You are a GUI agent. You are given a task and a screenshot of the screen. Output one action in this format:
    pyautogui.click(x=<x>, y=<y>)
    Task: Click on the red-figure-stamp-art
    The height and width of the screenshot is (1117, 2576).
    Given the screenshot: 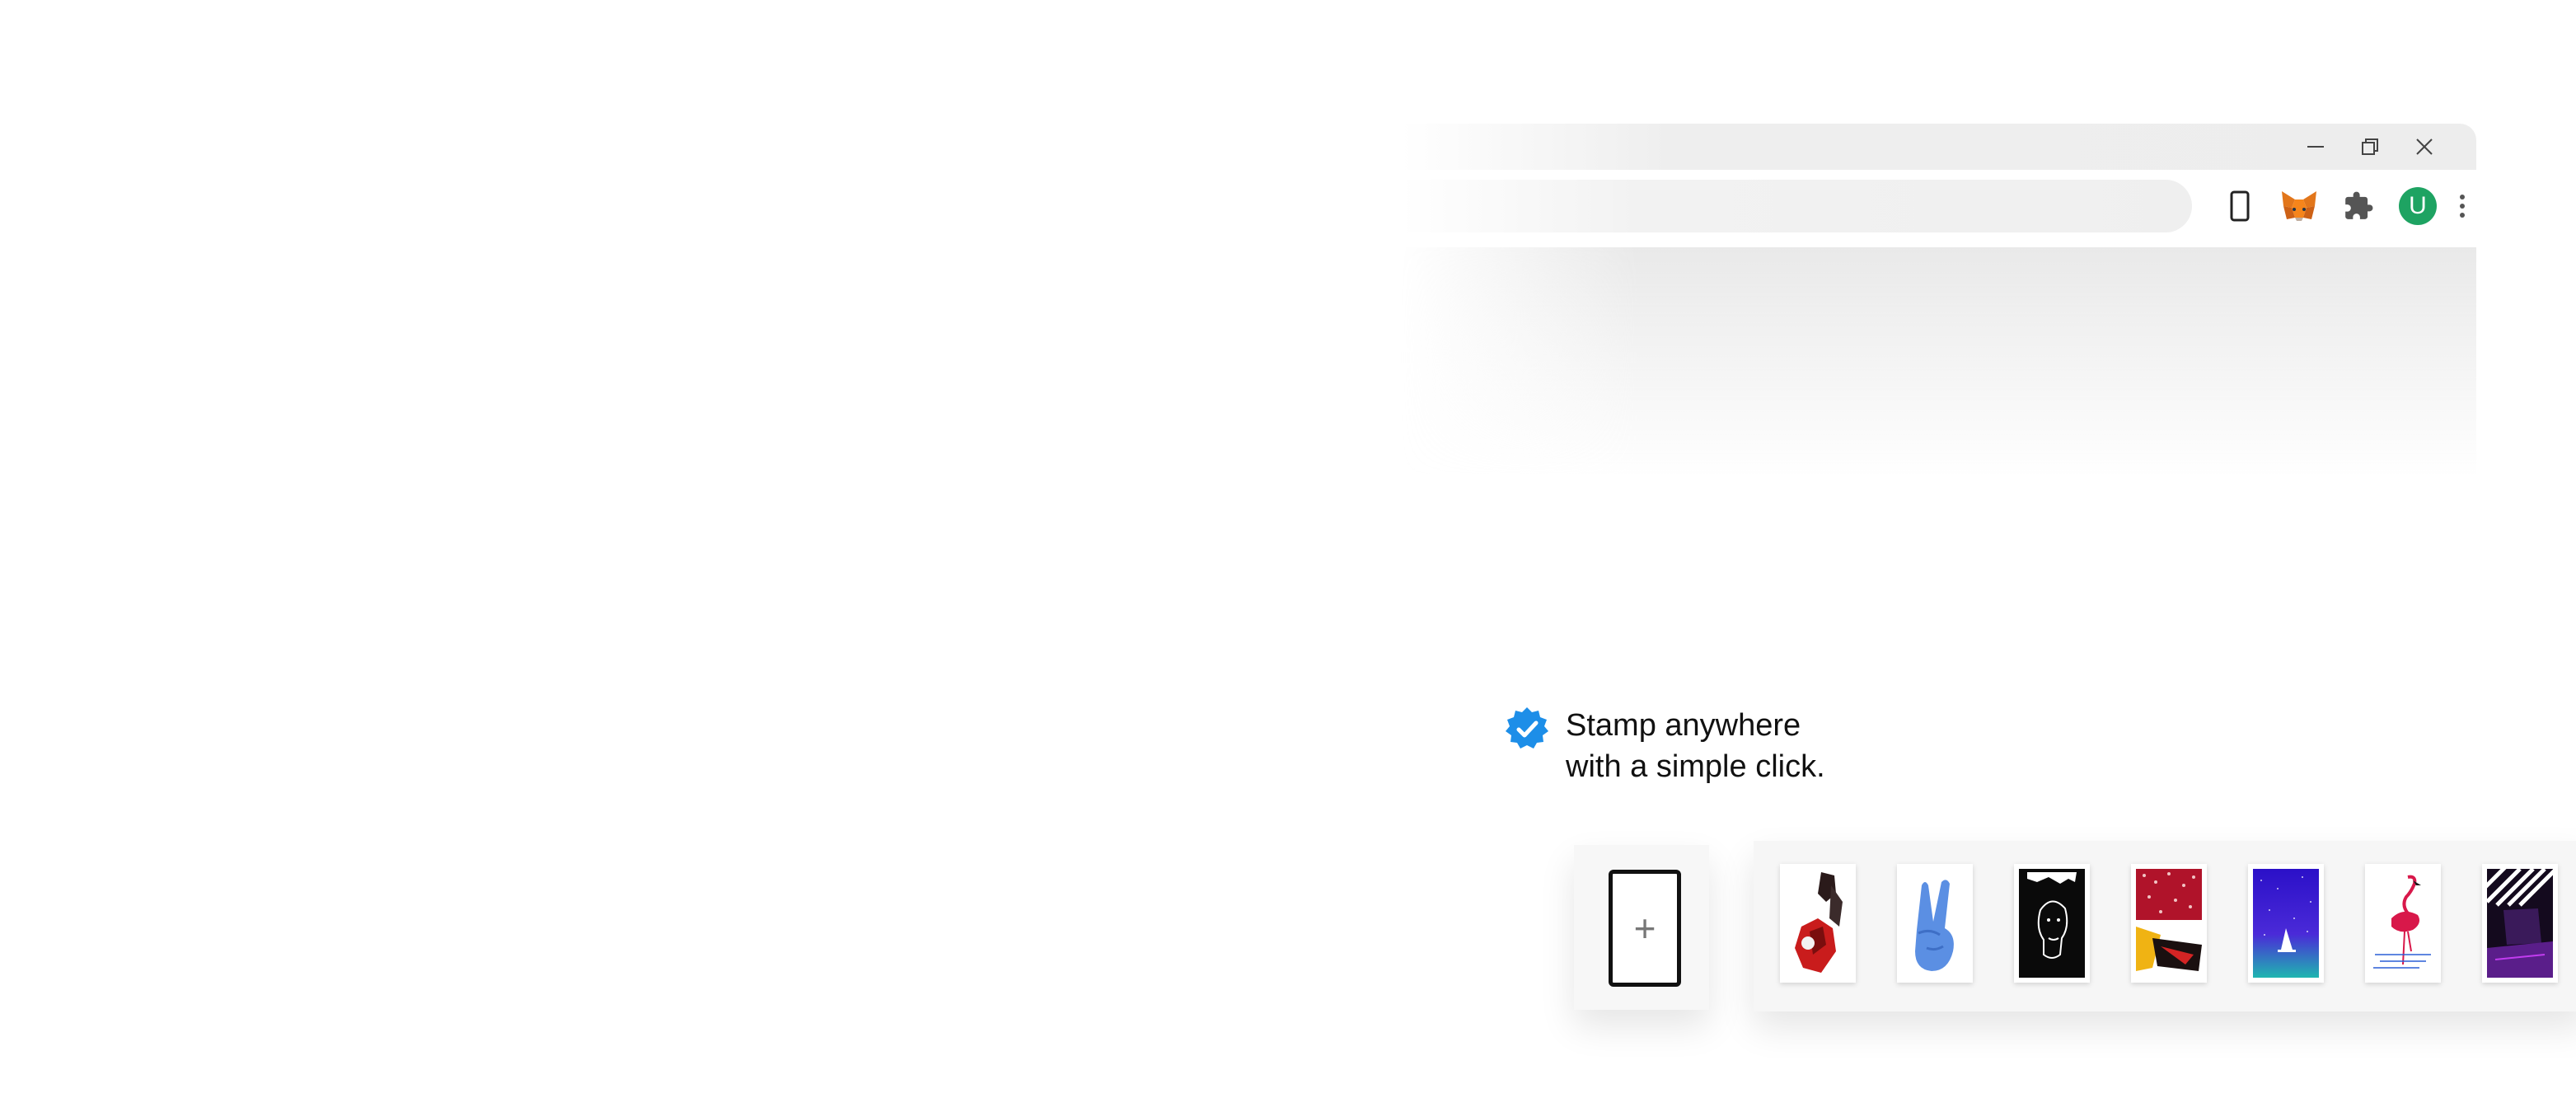 What is the action you would take?
    pyautogui.click(x=1818, y=924)
    